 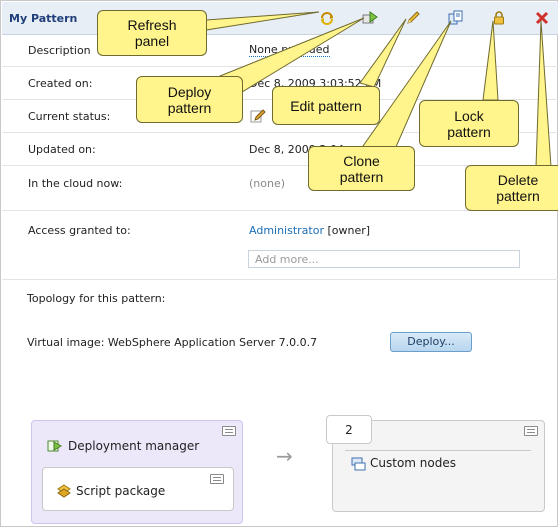 What do you see at coordinates (511, 188) in the screenshot?
I see `callout-delete-pattern: Delete pattern` at bounding box center [511, 188].